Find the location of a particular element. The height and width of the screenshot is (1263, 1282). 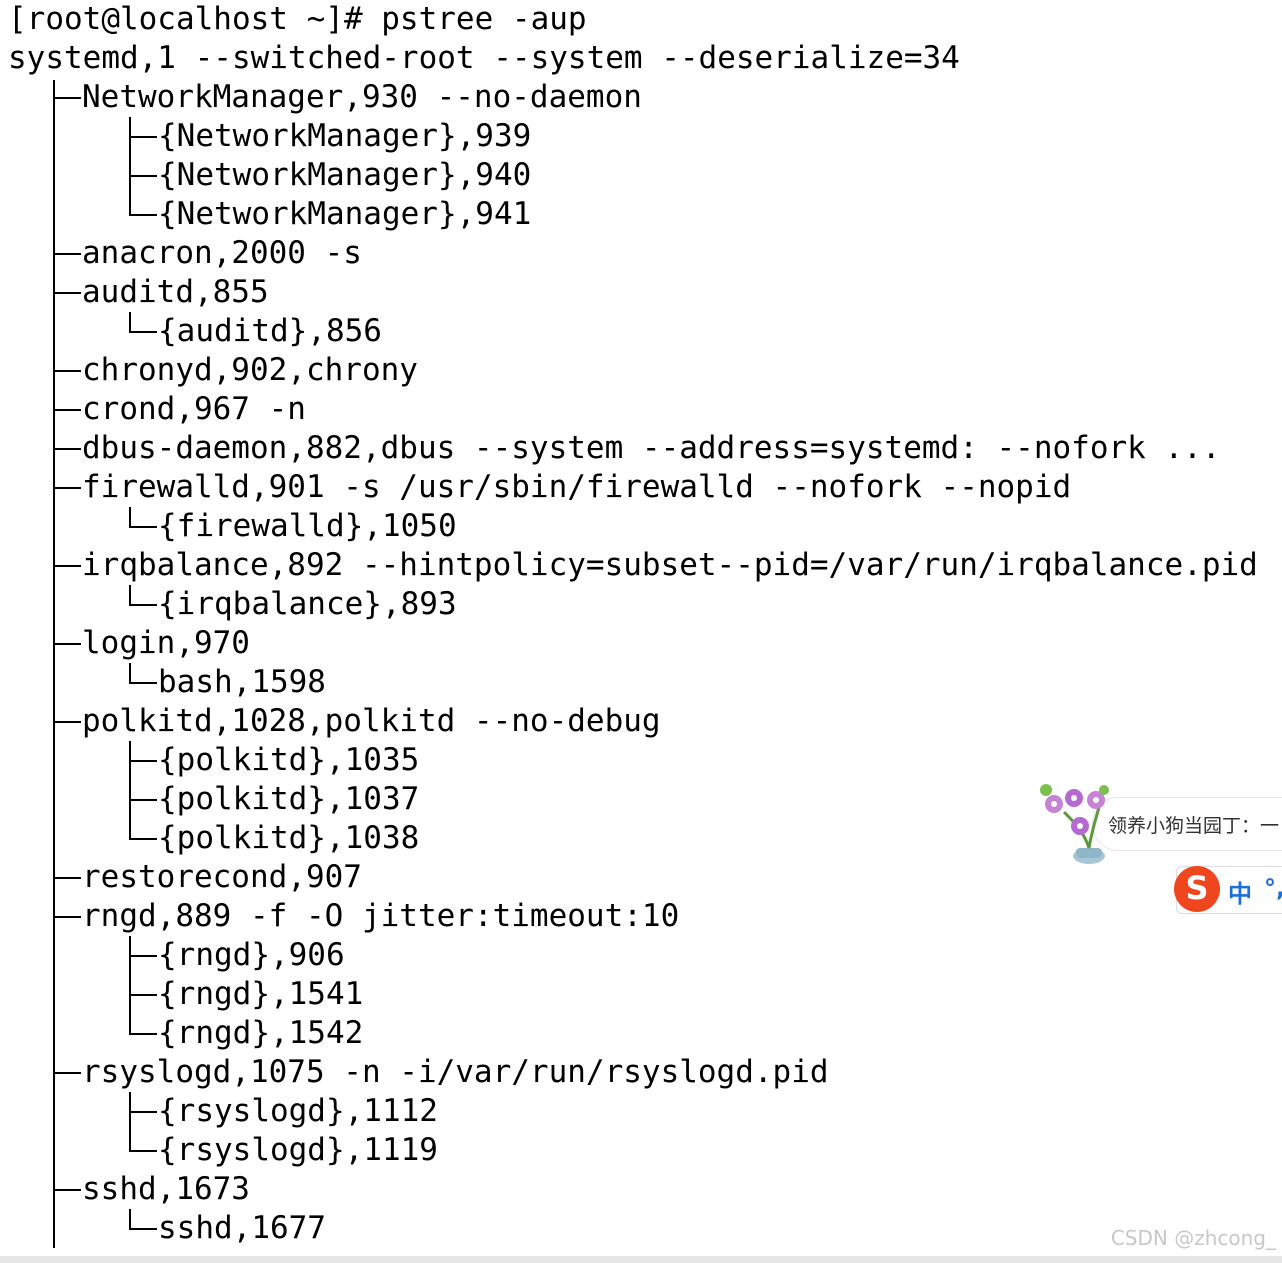

process-line: polkitd,1028,polkitd --no-debug is located at coordinates (371, 721).